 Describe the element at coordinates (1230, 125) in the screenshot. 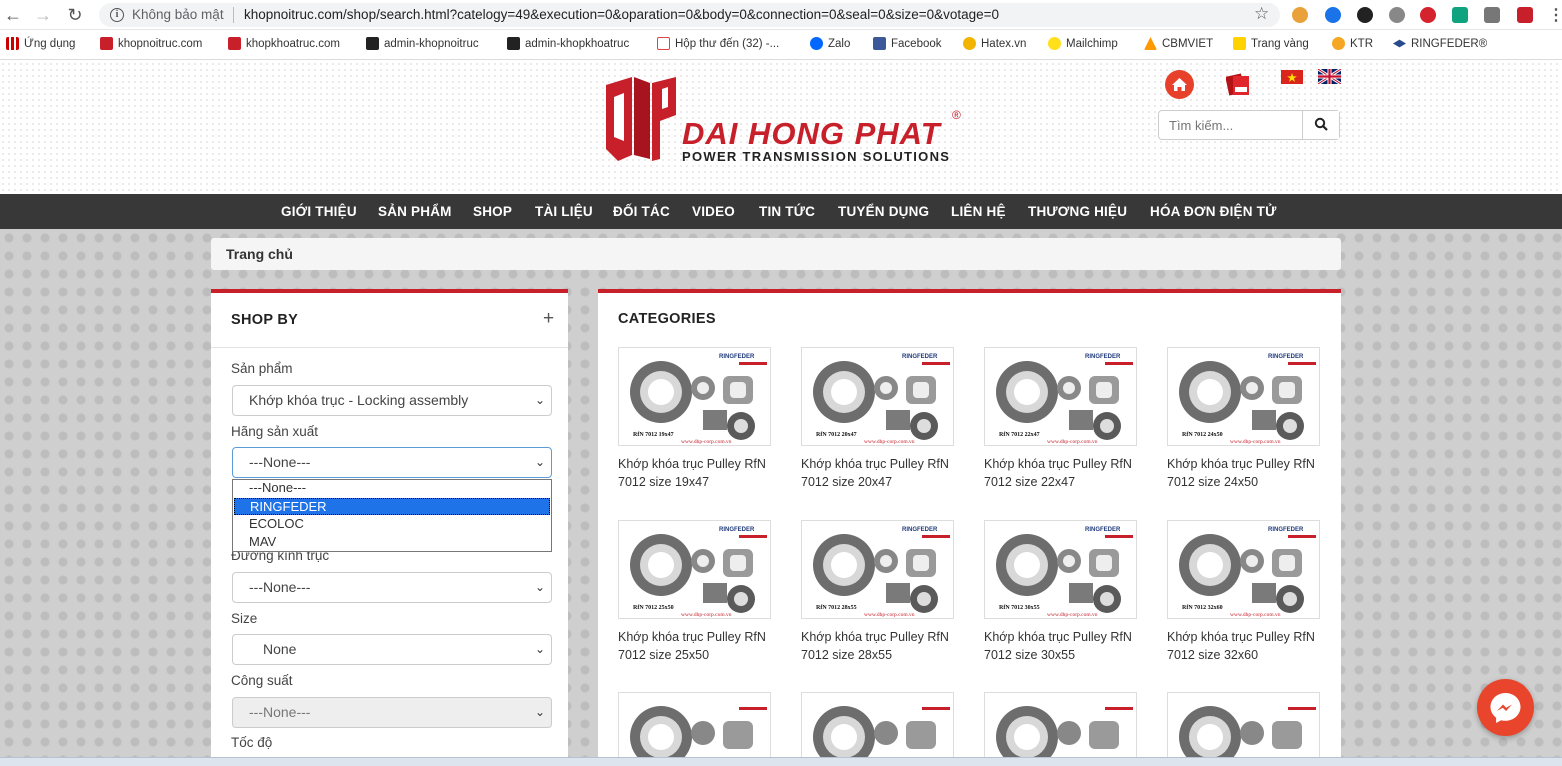

I see `search-input` at that location.